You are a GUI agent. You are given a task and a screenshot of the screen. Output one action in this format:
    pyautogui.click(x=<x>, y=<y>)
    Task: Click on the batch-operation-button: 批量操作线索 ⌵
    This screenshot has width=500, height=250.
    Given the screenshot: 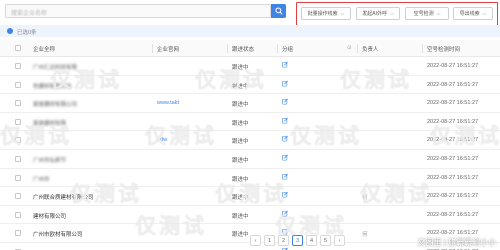 What is the action you would take?
    pyautogui.click(x=326, y=13)
    